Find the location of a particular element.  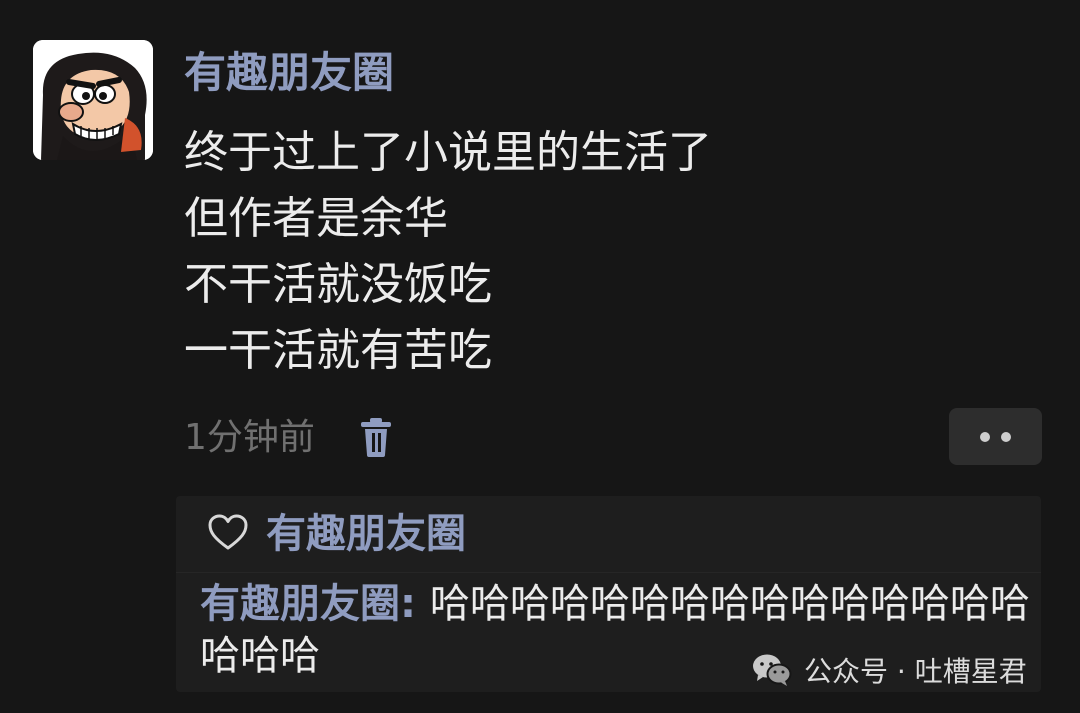

trash-icon is located at coordinates (376, 438).